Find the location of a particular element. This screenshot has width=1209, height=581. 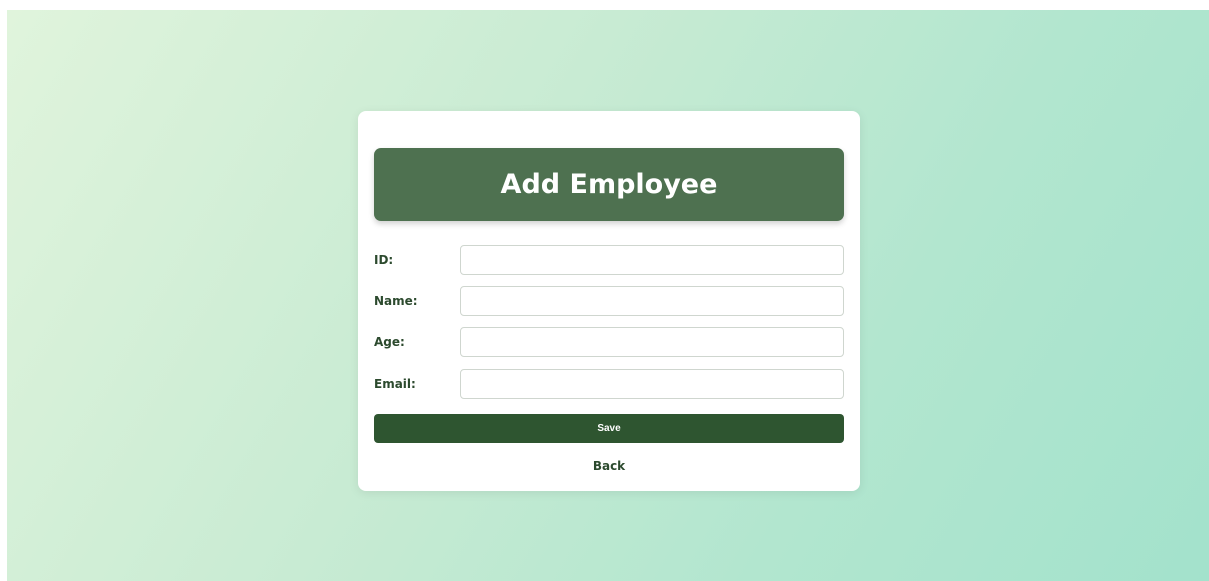

age-input is located at coordinates (652, 342).